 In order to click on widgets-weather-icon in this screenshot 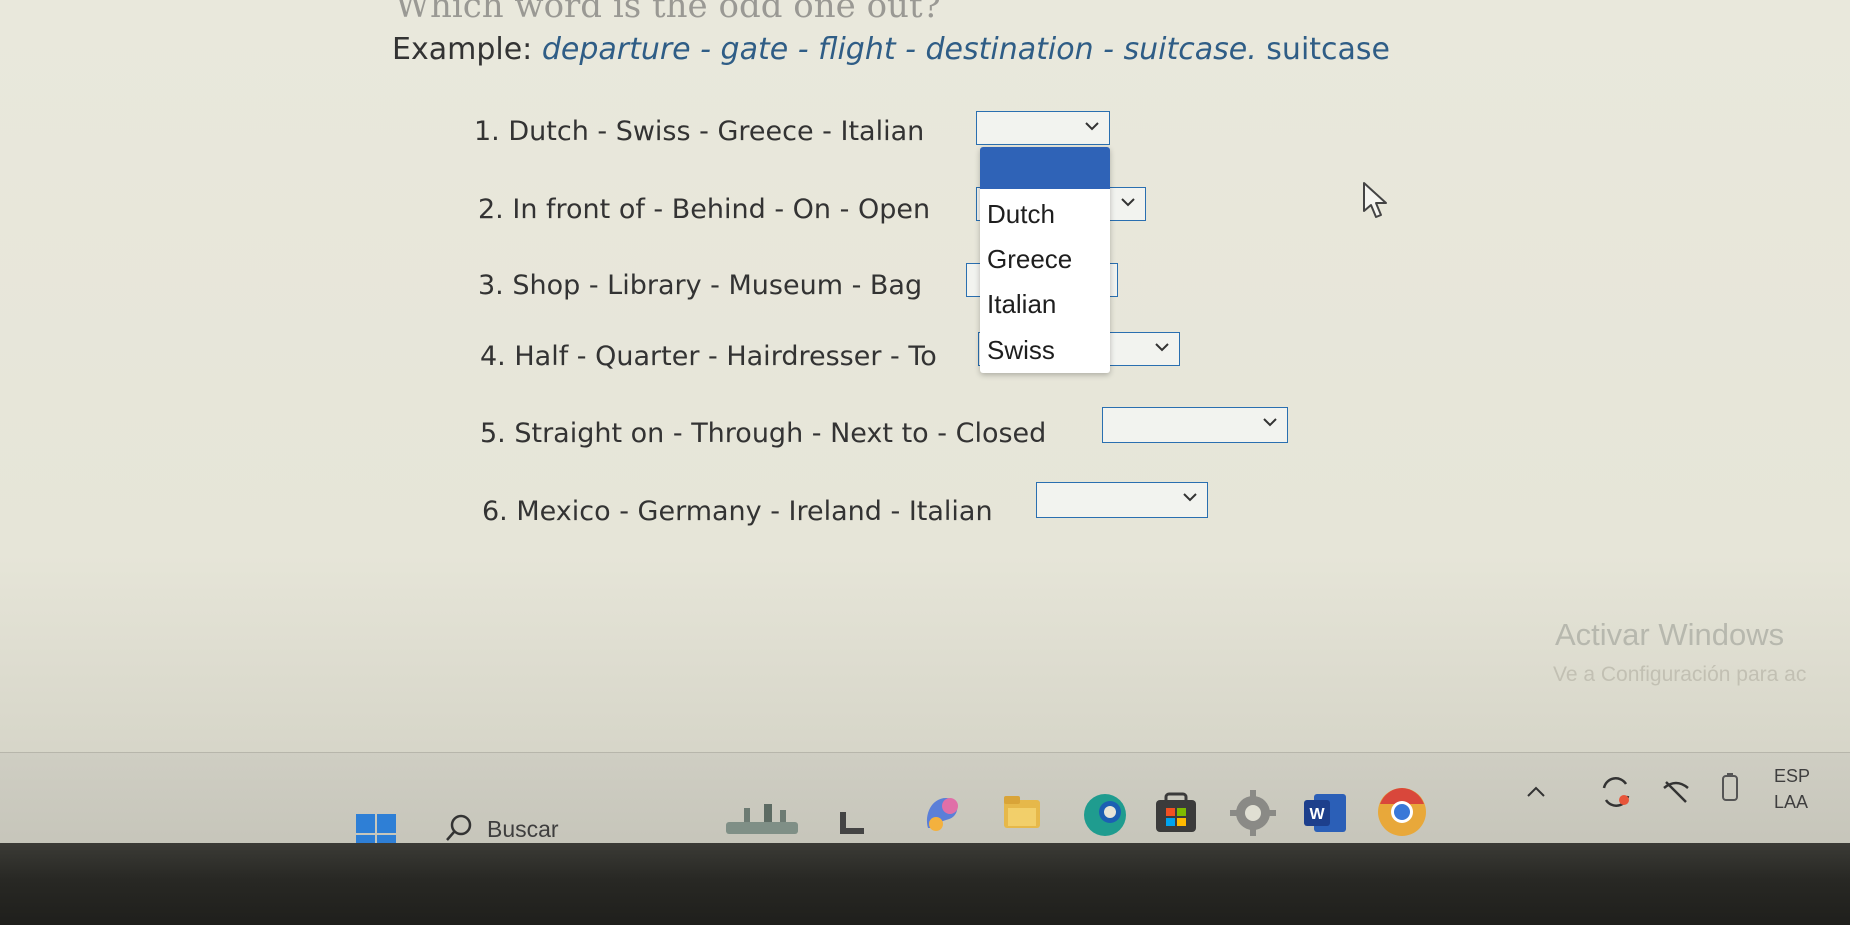, I will do `click(763, 820)`.